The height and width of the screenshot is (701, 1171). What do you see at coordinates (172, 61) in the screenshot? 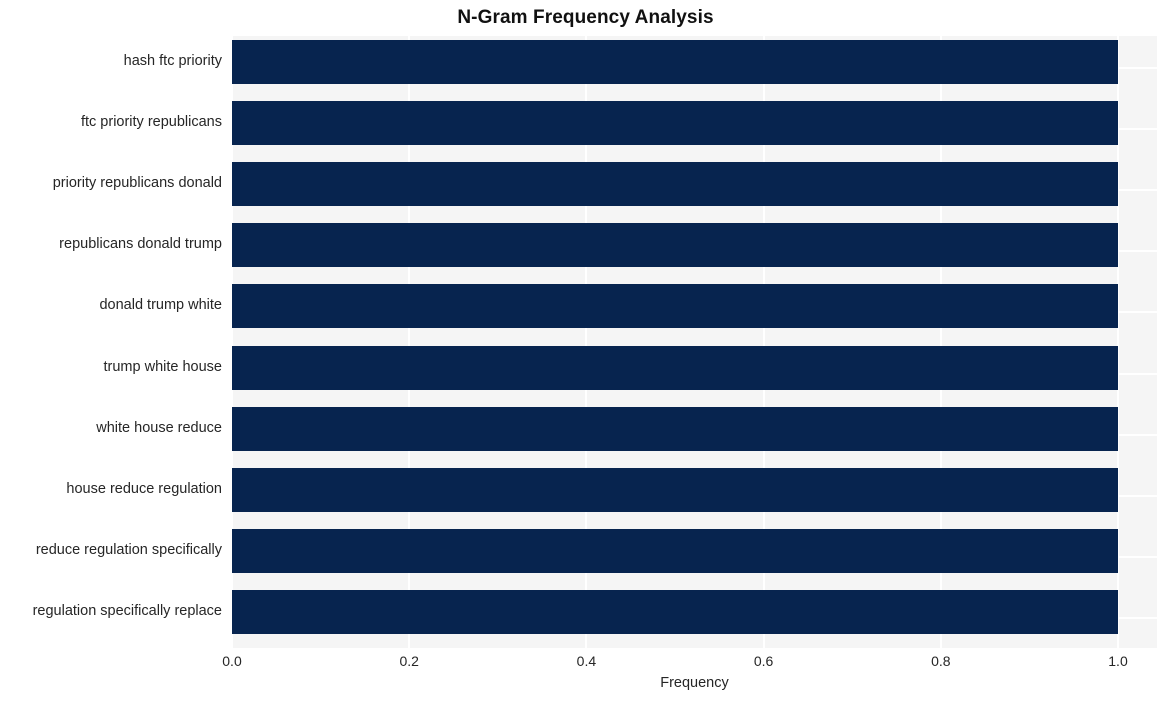
I see `y-axis-tick-label: hash ftc priority` at bounding box center [172, 61].